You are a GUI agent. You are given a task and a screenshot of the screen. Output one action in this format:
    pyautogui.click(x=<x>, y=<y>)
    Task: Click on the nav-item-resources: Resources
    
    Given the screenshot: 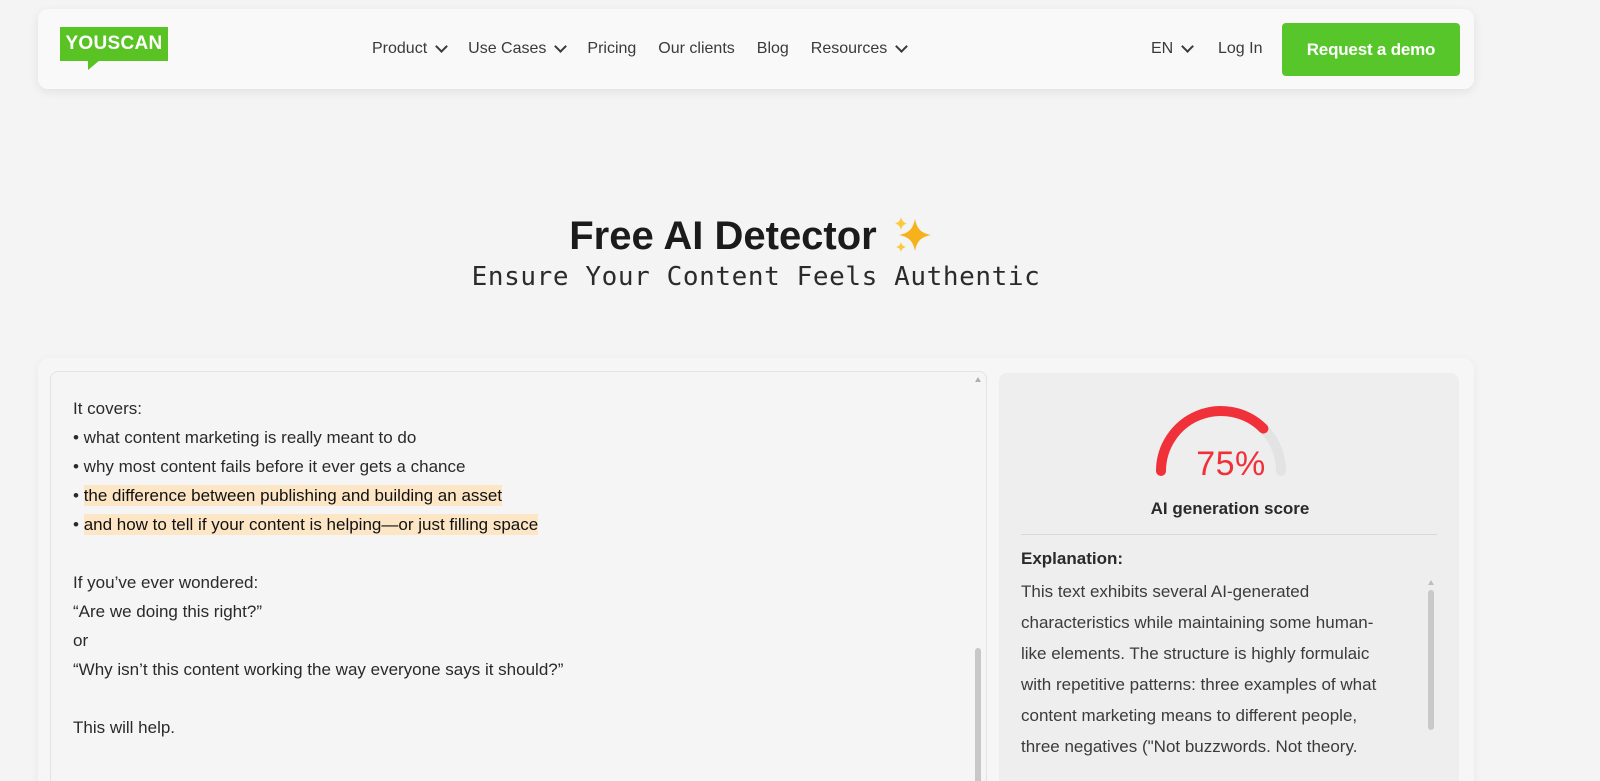 What is the action you would take?
    pyautogui.click(x=859, y=49)
    